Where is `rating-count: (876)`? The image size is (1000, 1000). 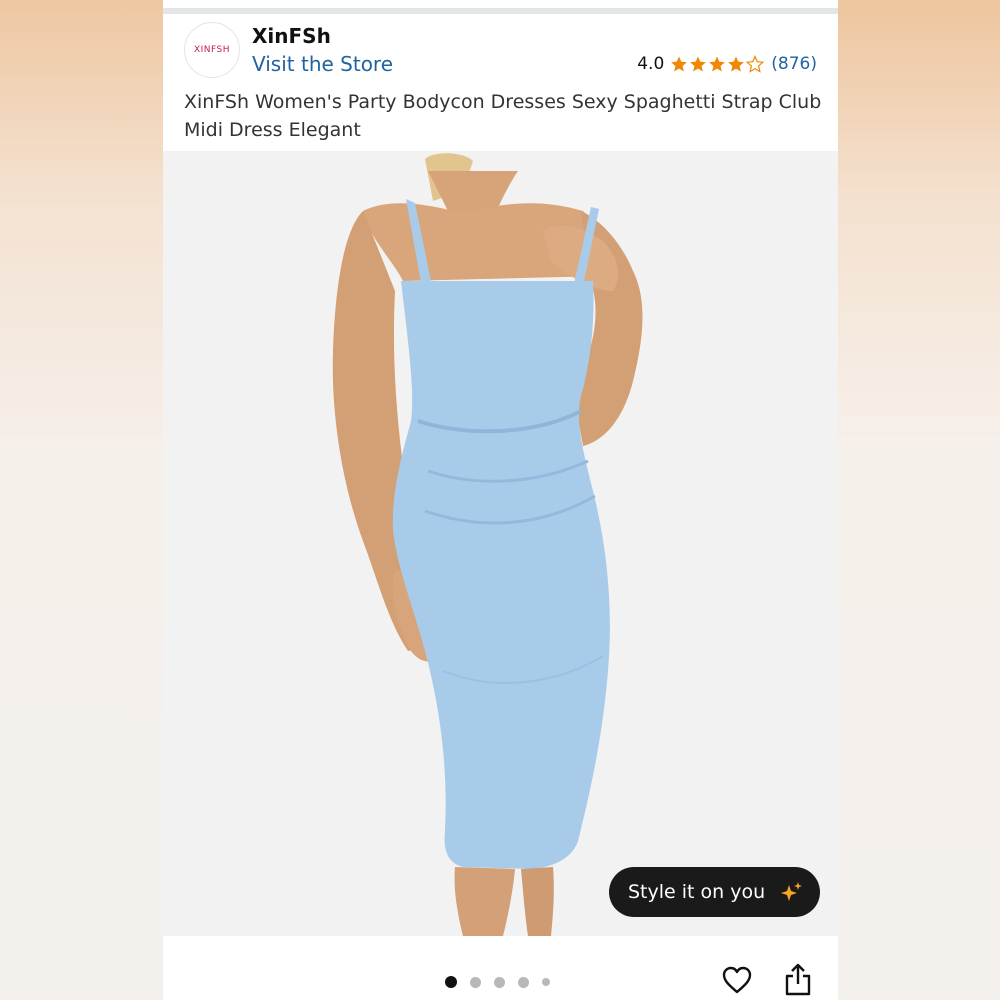
rating-count: (876) is located at coordinates (794, 64).